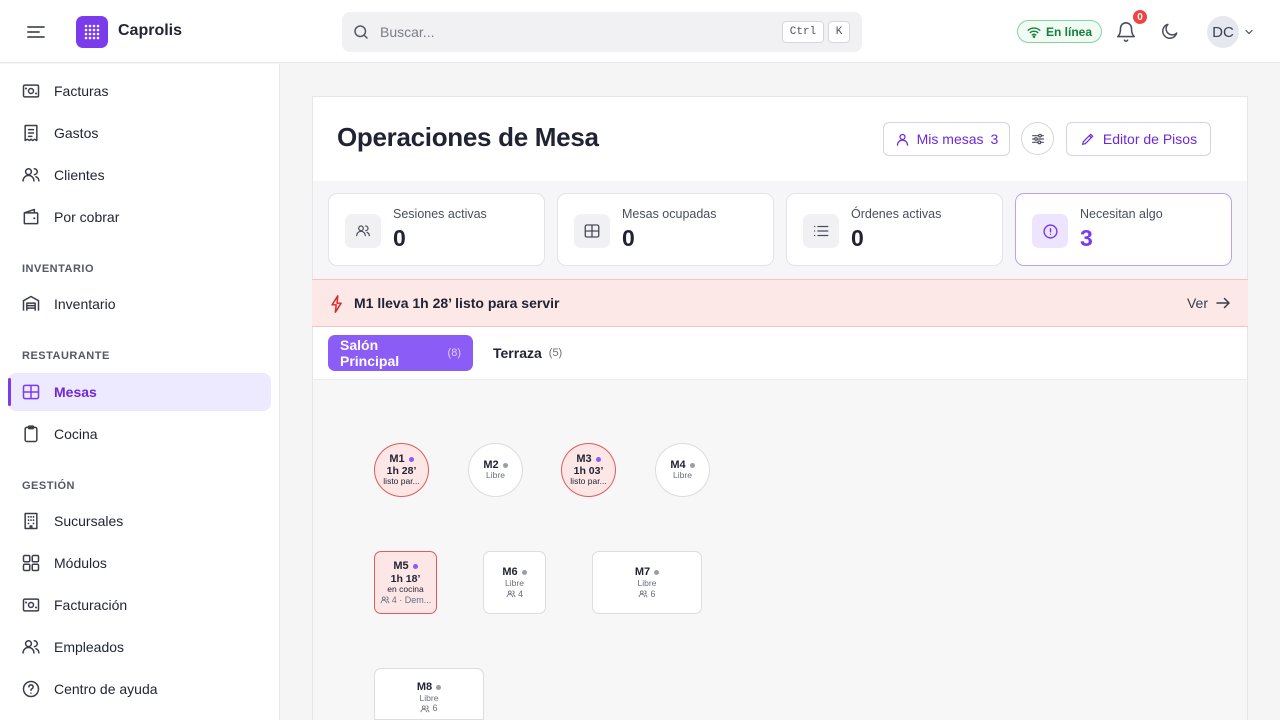 The height and width of the screenshot is (720, 1280). What do you see at coordinates (36, 32) in the screenshot?
I see `menu-icon` at bounding box center [36, 32].